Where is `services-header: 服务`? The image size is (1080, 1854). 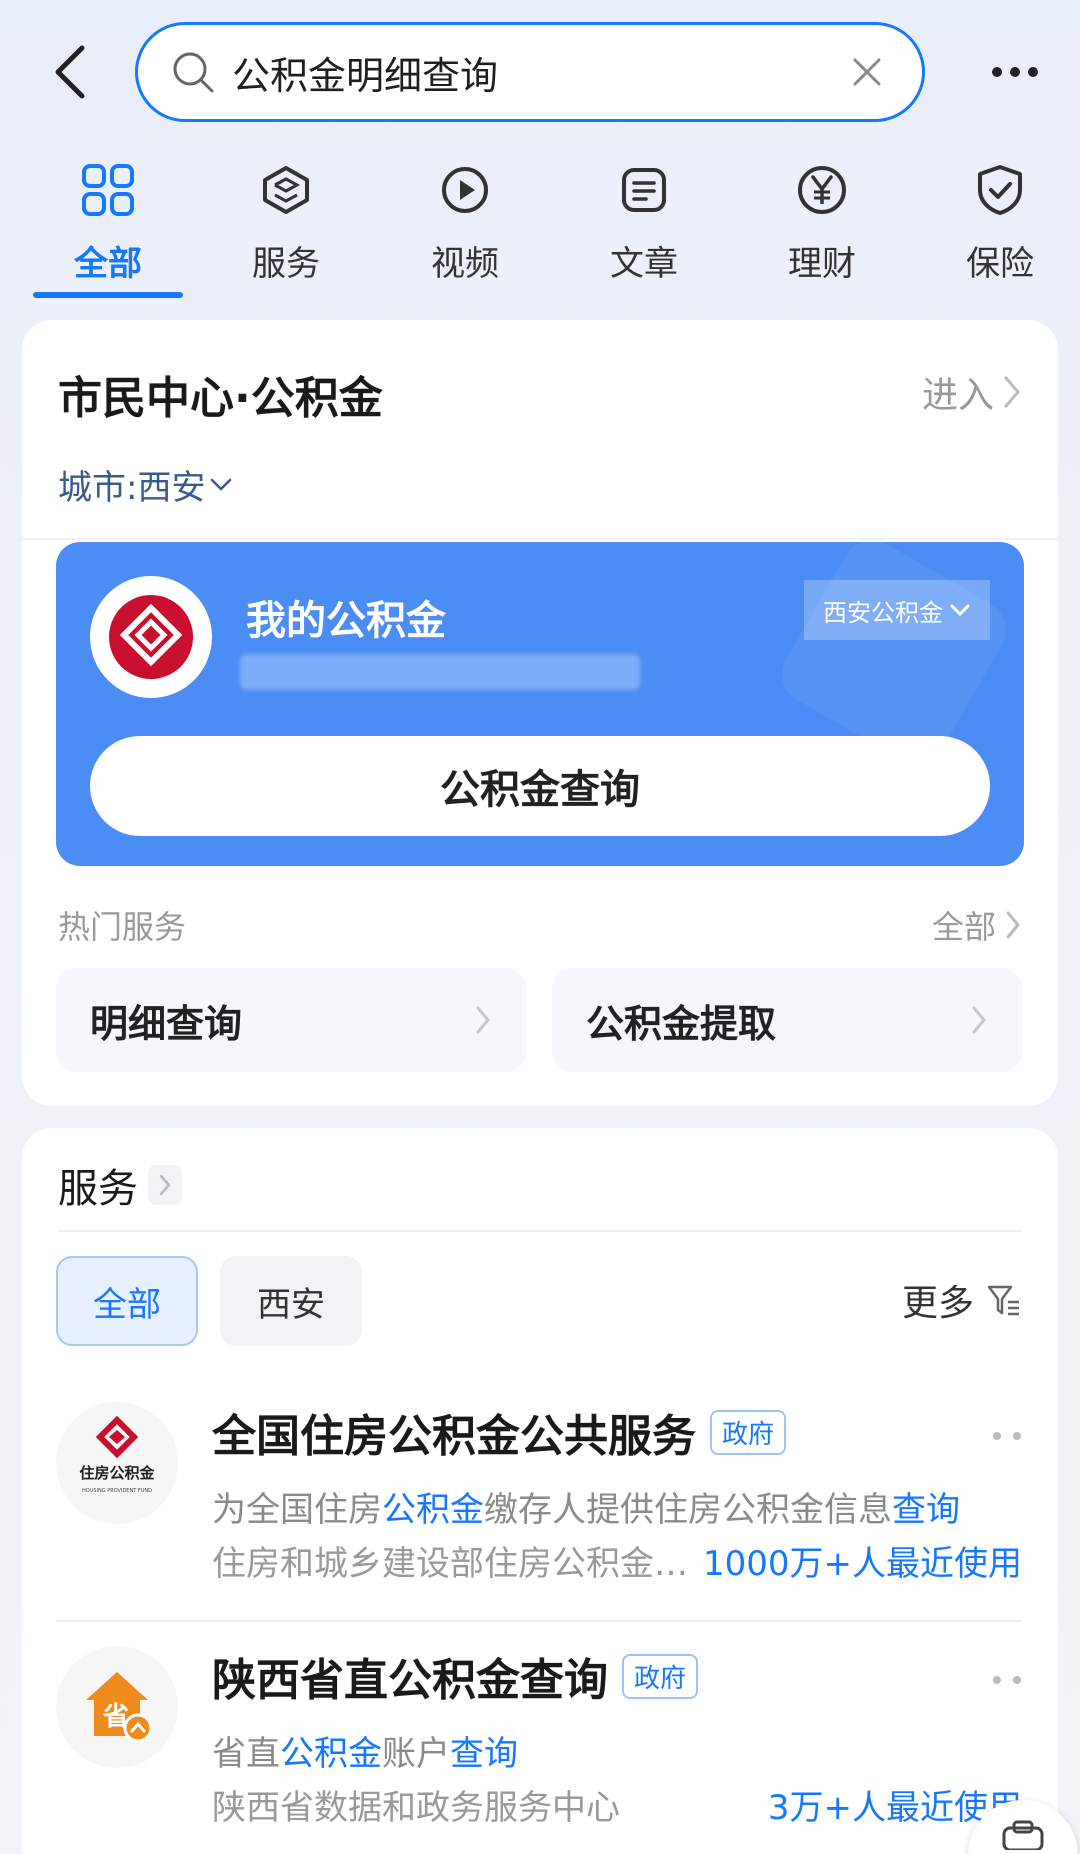 services-header: 服务 is located at coordinates (120, 1185).